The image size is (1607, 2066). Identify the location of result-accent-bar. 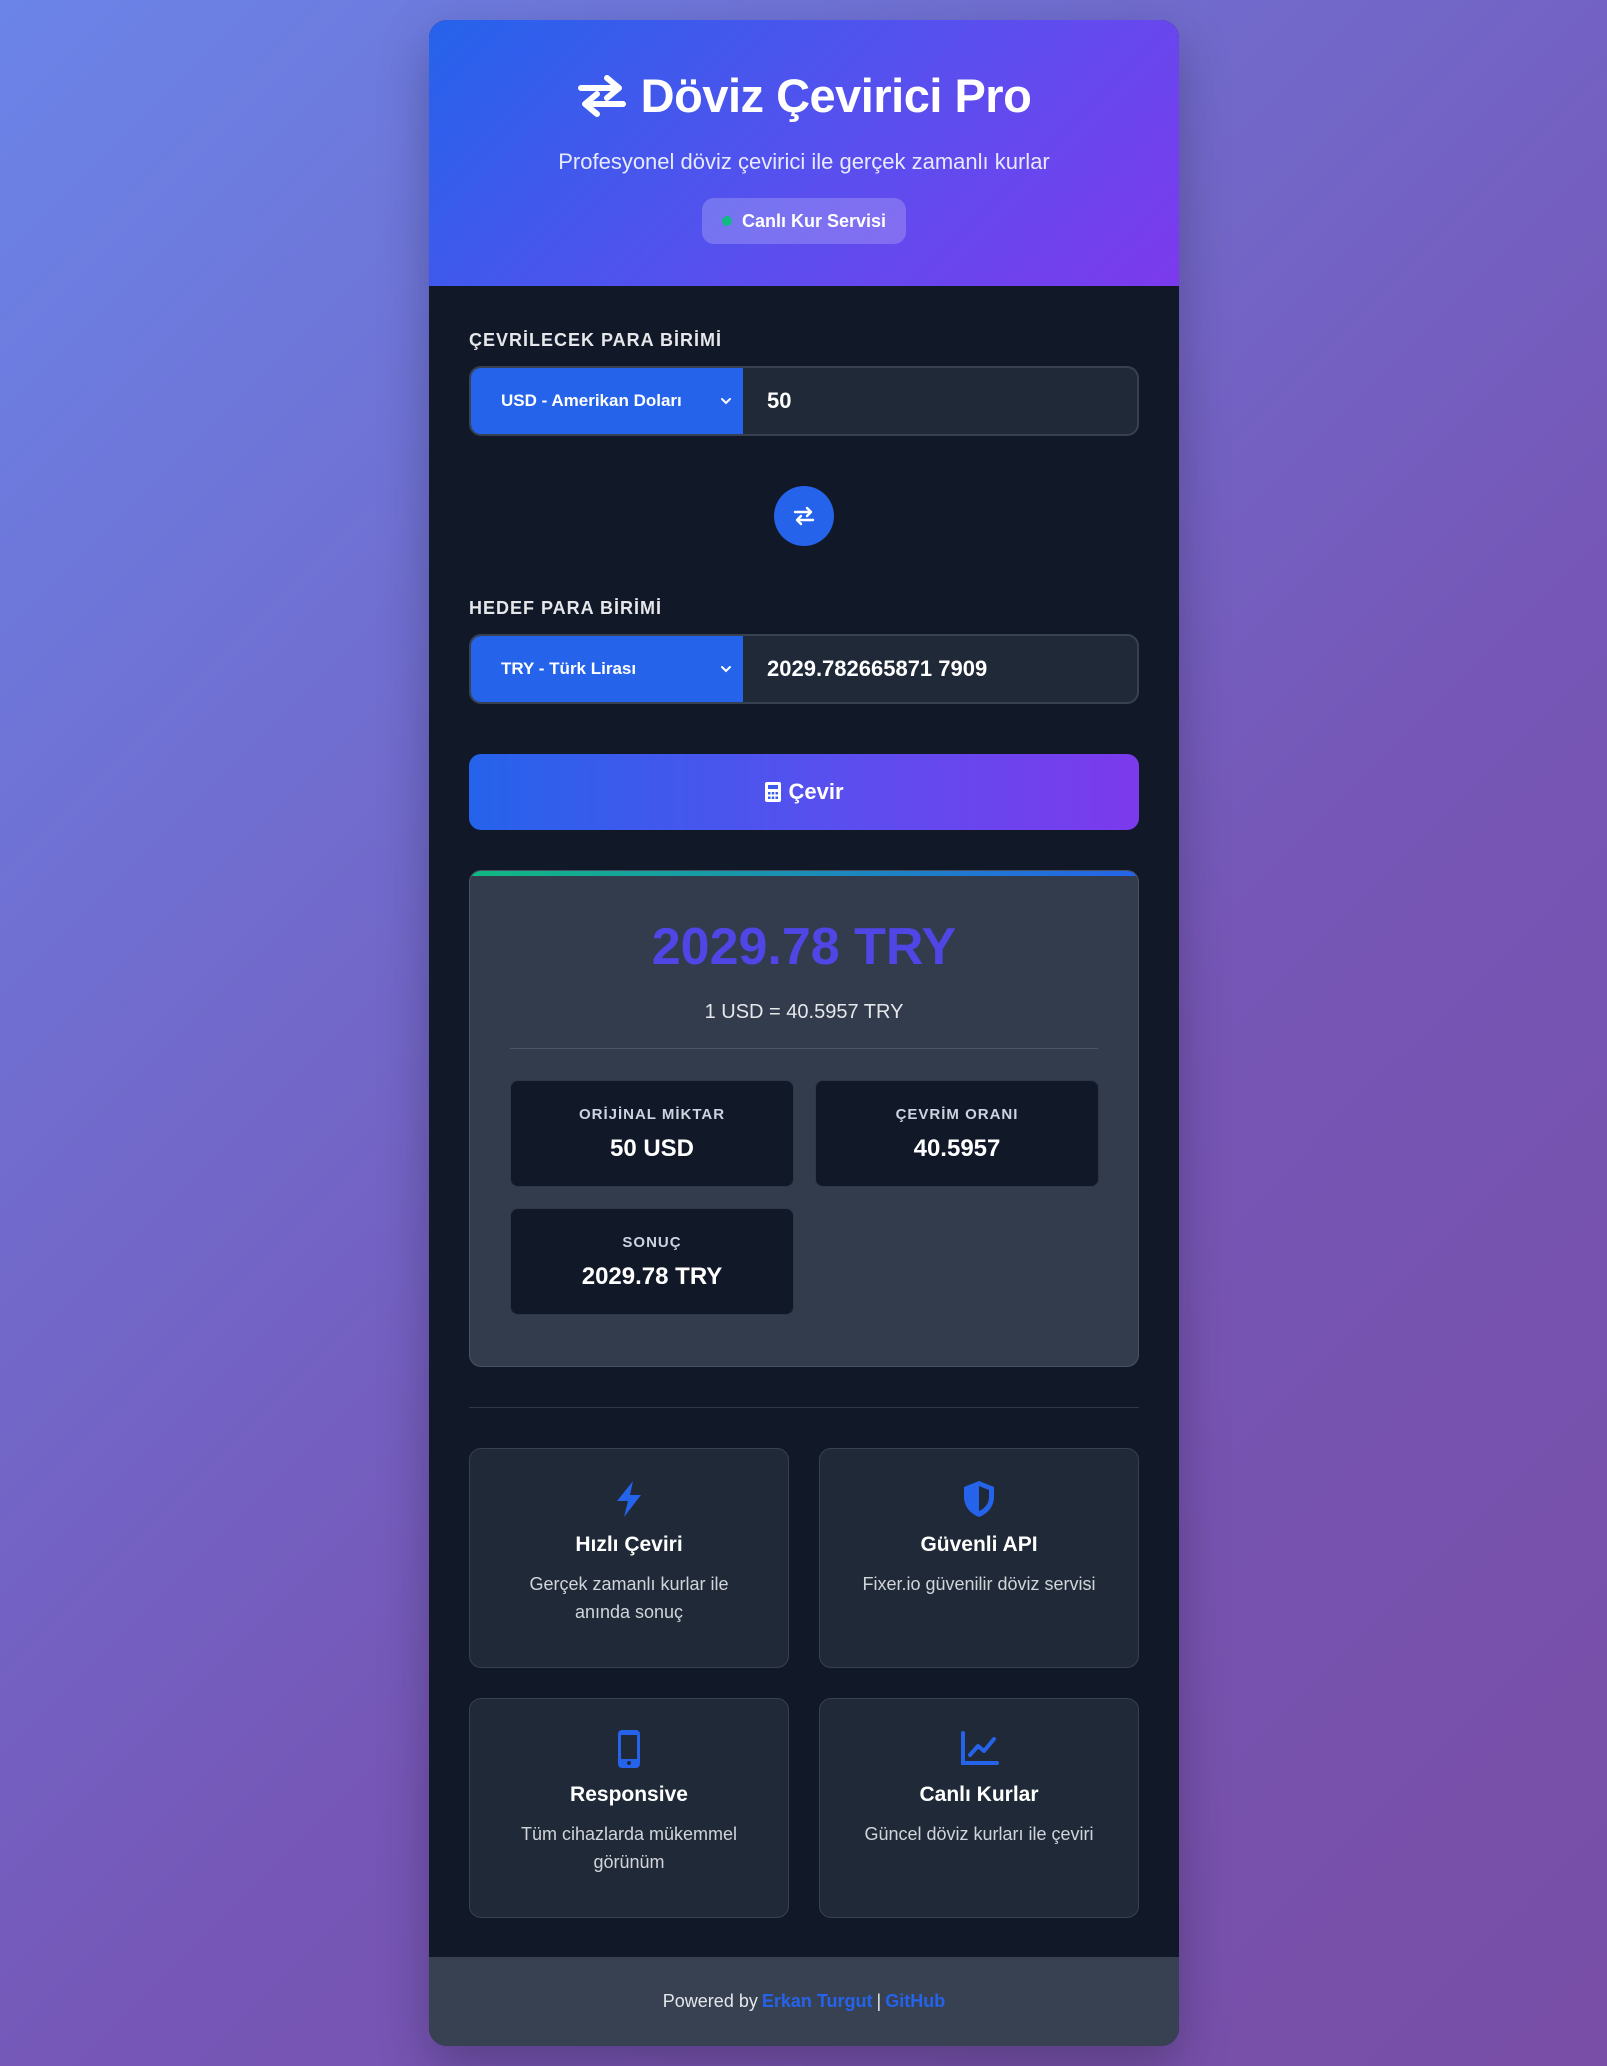
(804, 873).